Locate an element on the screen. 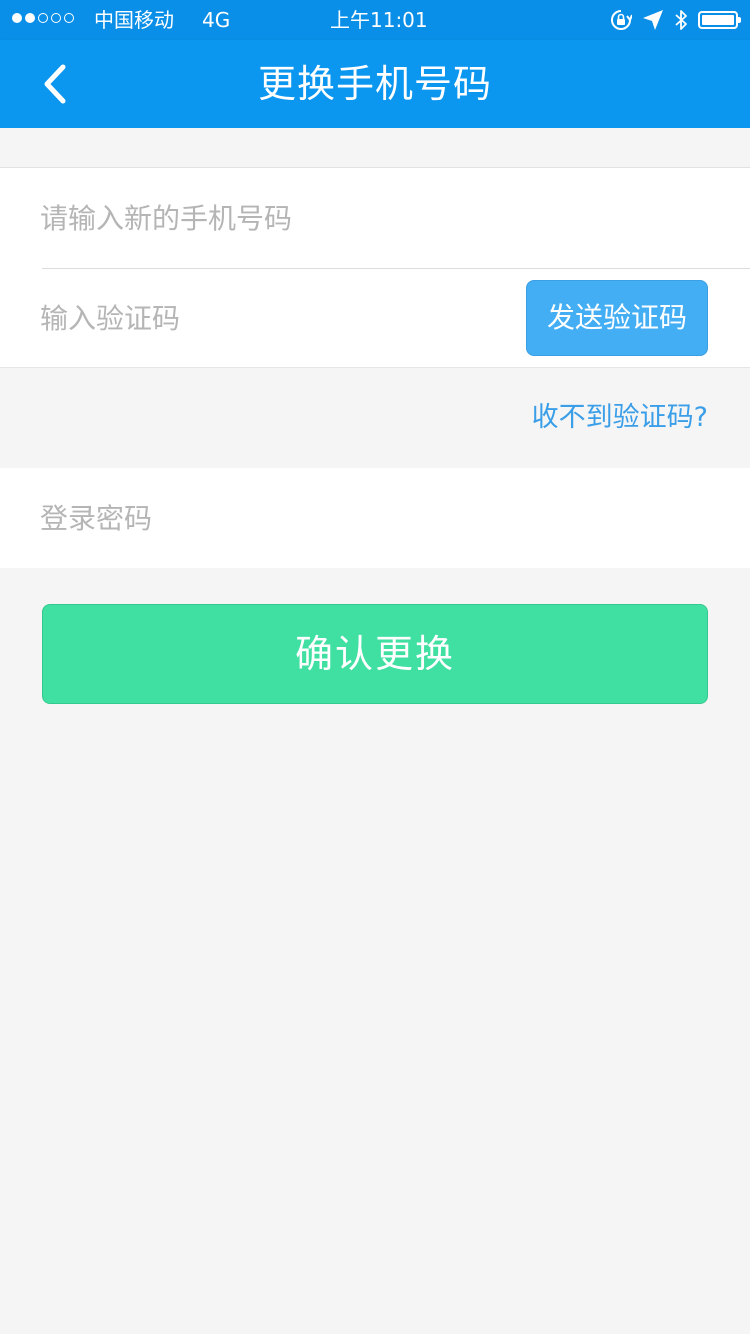  phone-verification-group: 发送验证码 is located at coordinates (375, 268).